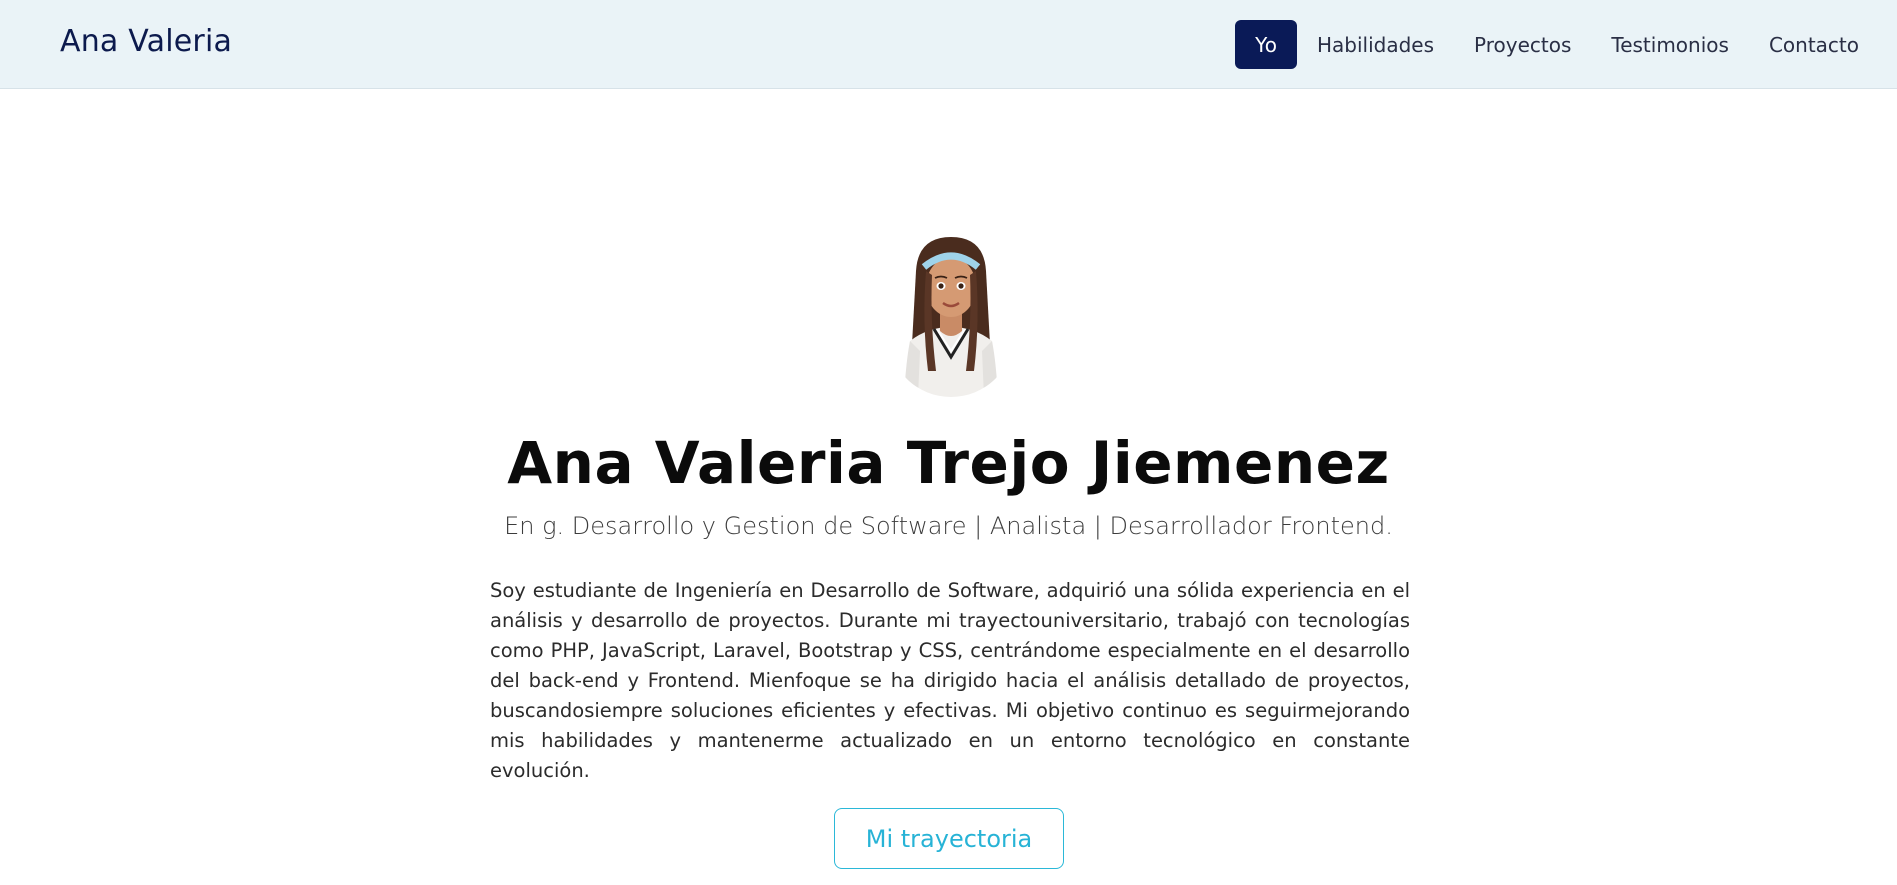 The width and height of the screenshot is (1897, 885). Describe the element at coordinates (949, 838) in the screenshot. I see `trayectoria-button: Mi trayectoria` at that location.